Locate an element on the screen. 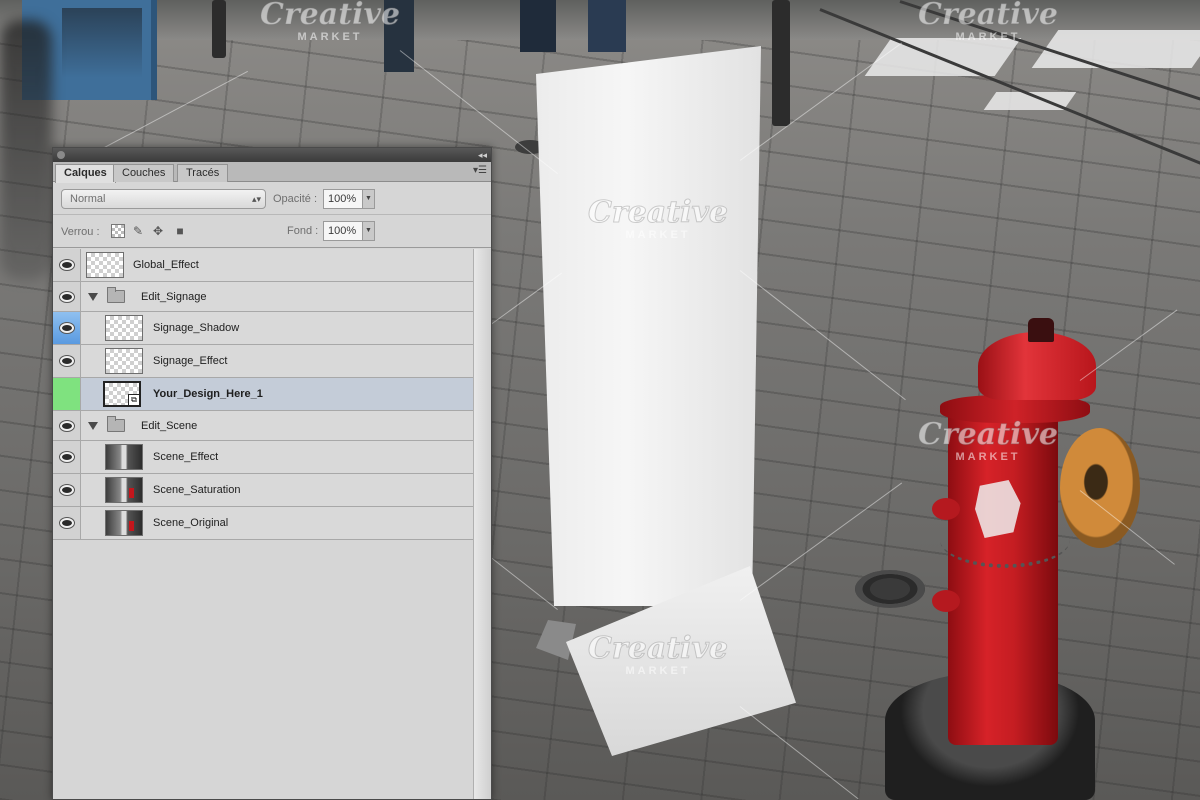 The height and width of the screenshot is (800, 1200). layer-row: Signage_Effect is located at coordinates (263, 361).